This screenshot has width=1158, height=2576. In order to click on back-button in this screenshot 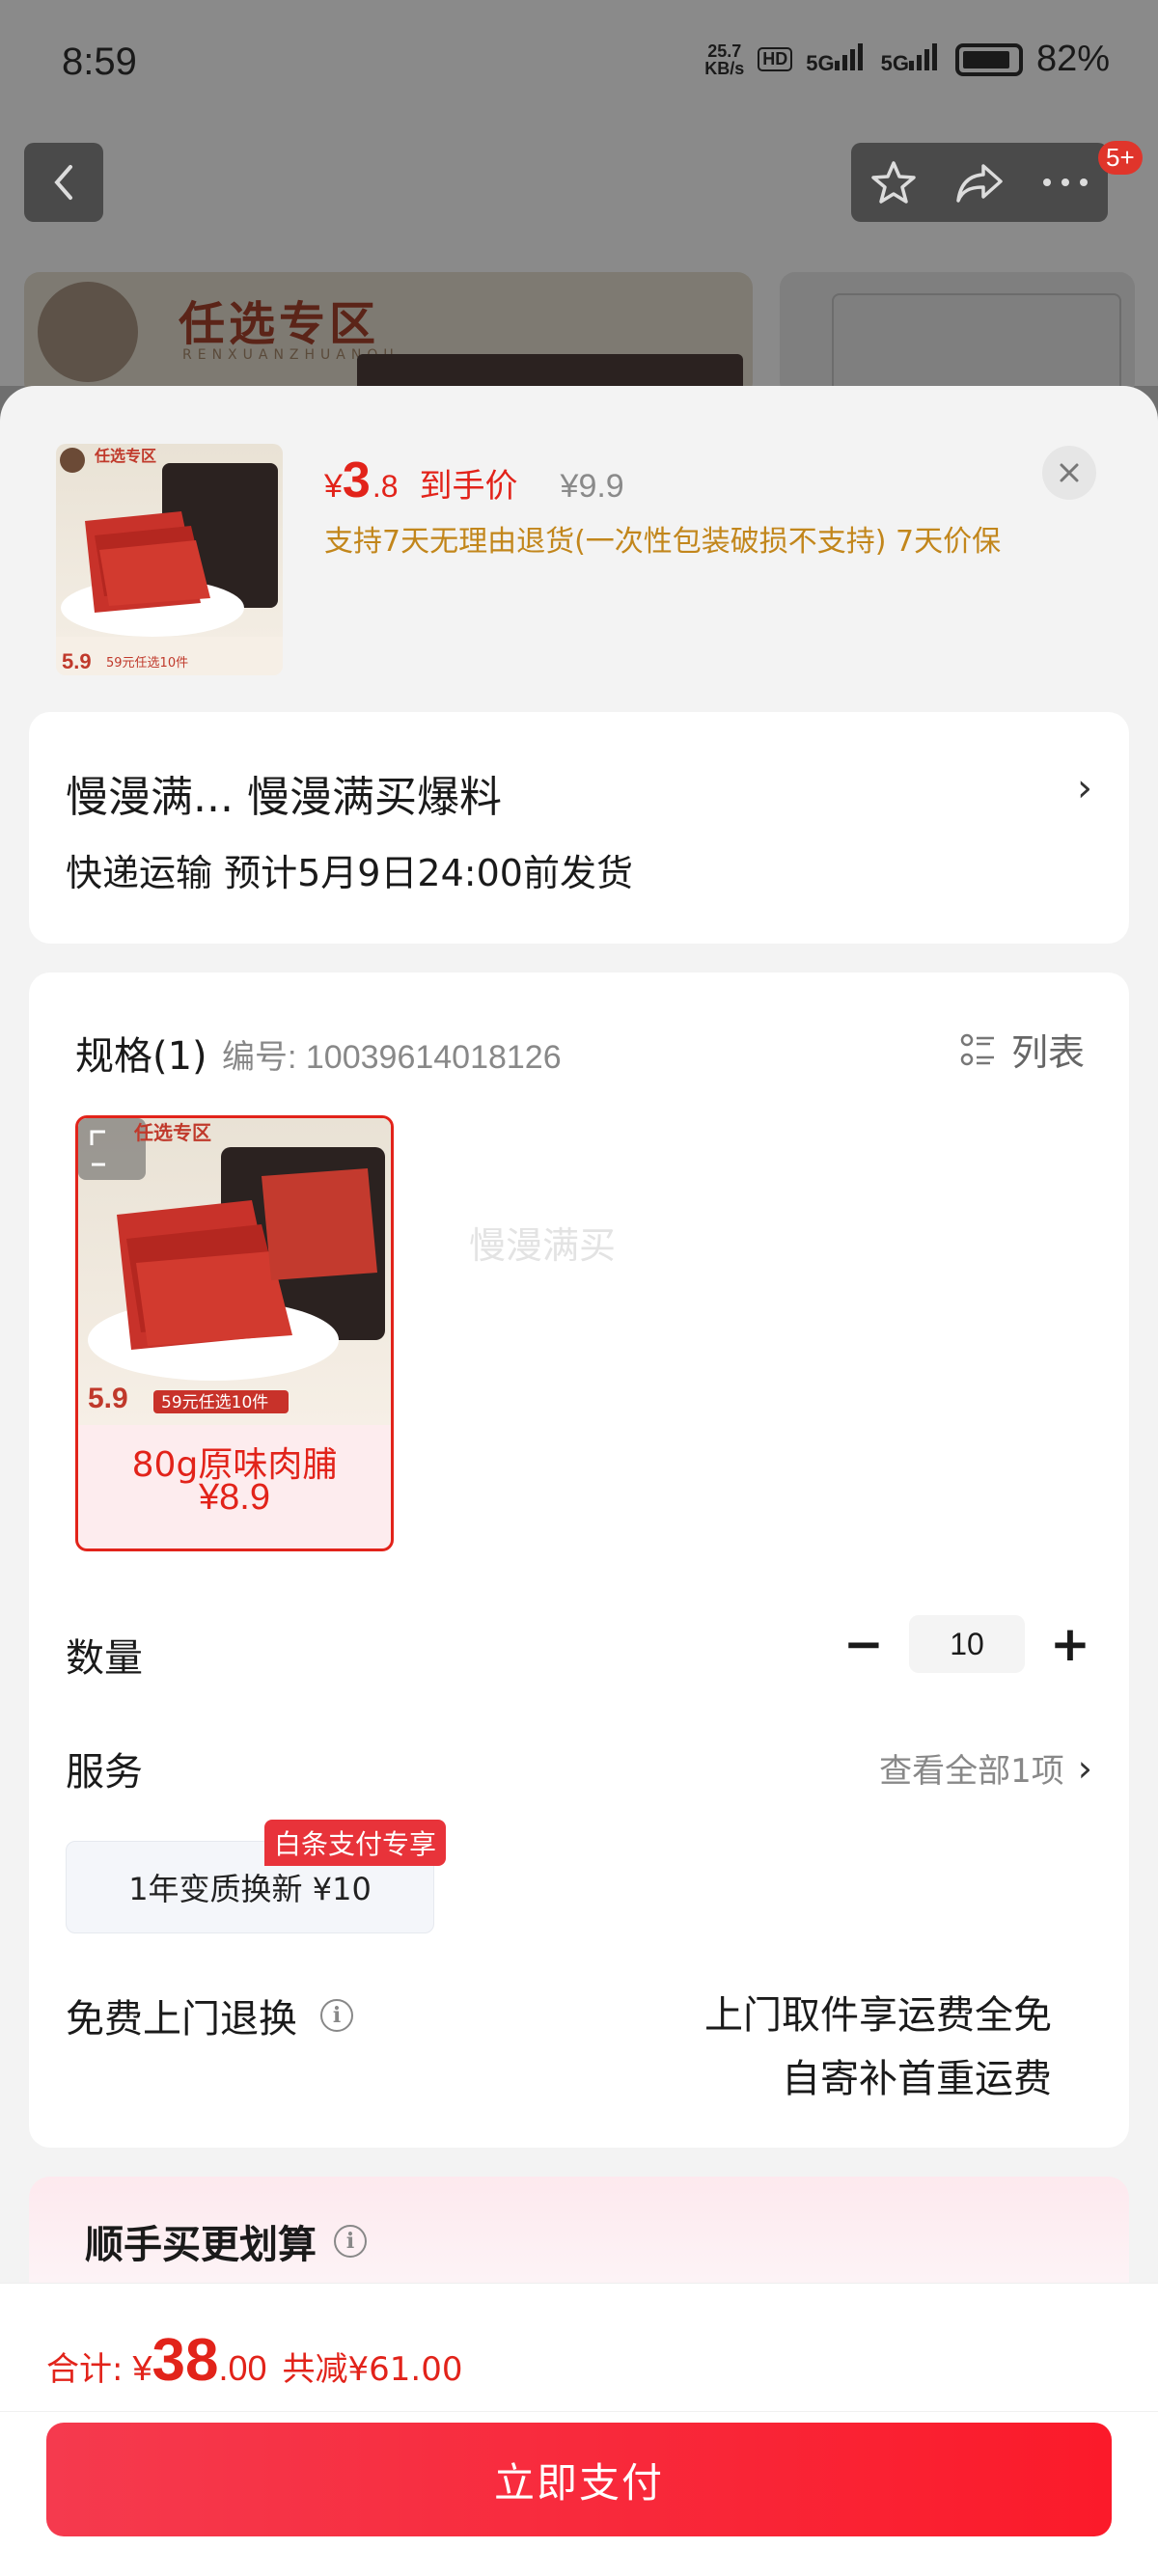, I will do `click(63, 182)`.